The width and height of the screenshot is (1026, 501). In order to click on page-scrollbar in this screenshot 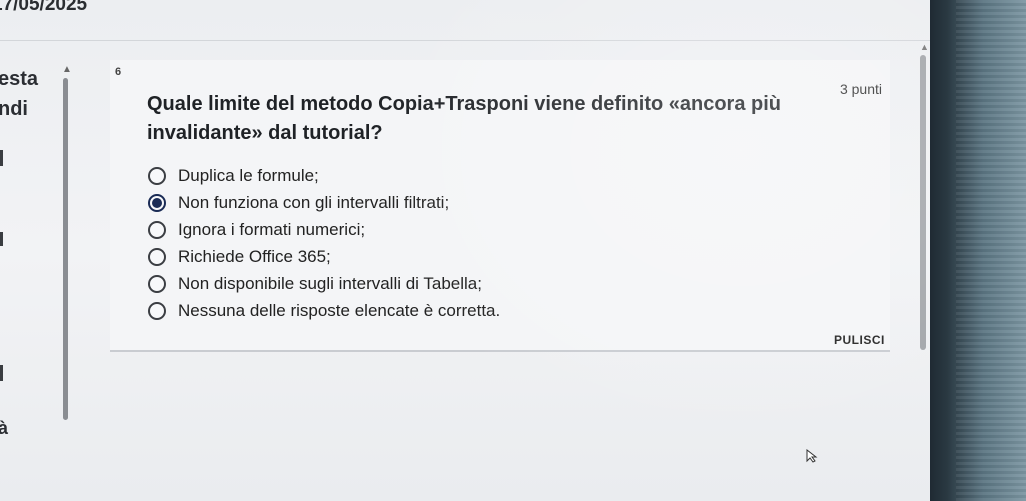, I will do `click(923, 202)`.